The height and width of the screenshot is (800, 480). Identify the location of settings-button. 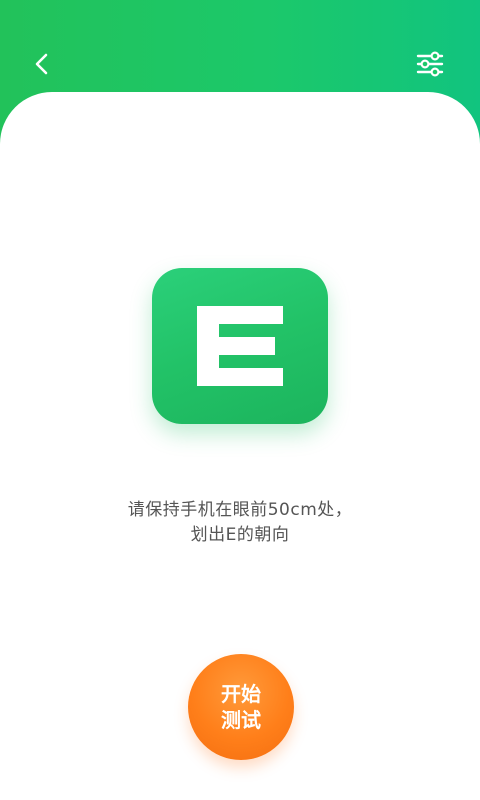
(430, 64).